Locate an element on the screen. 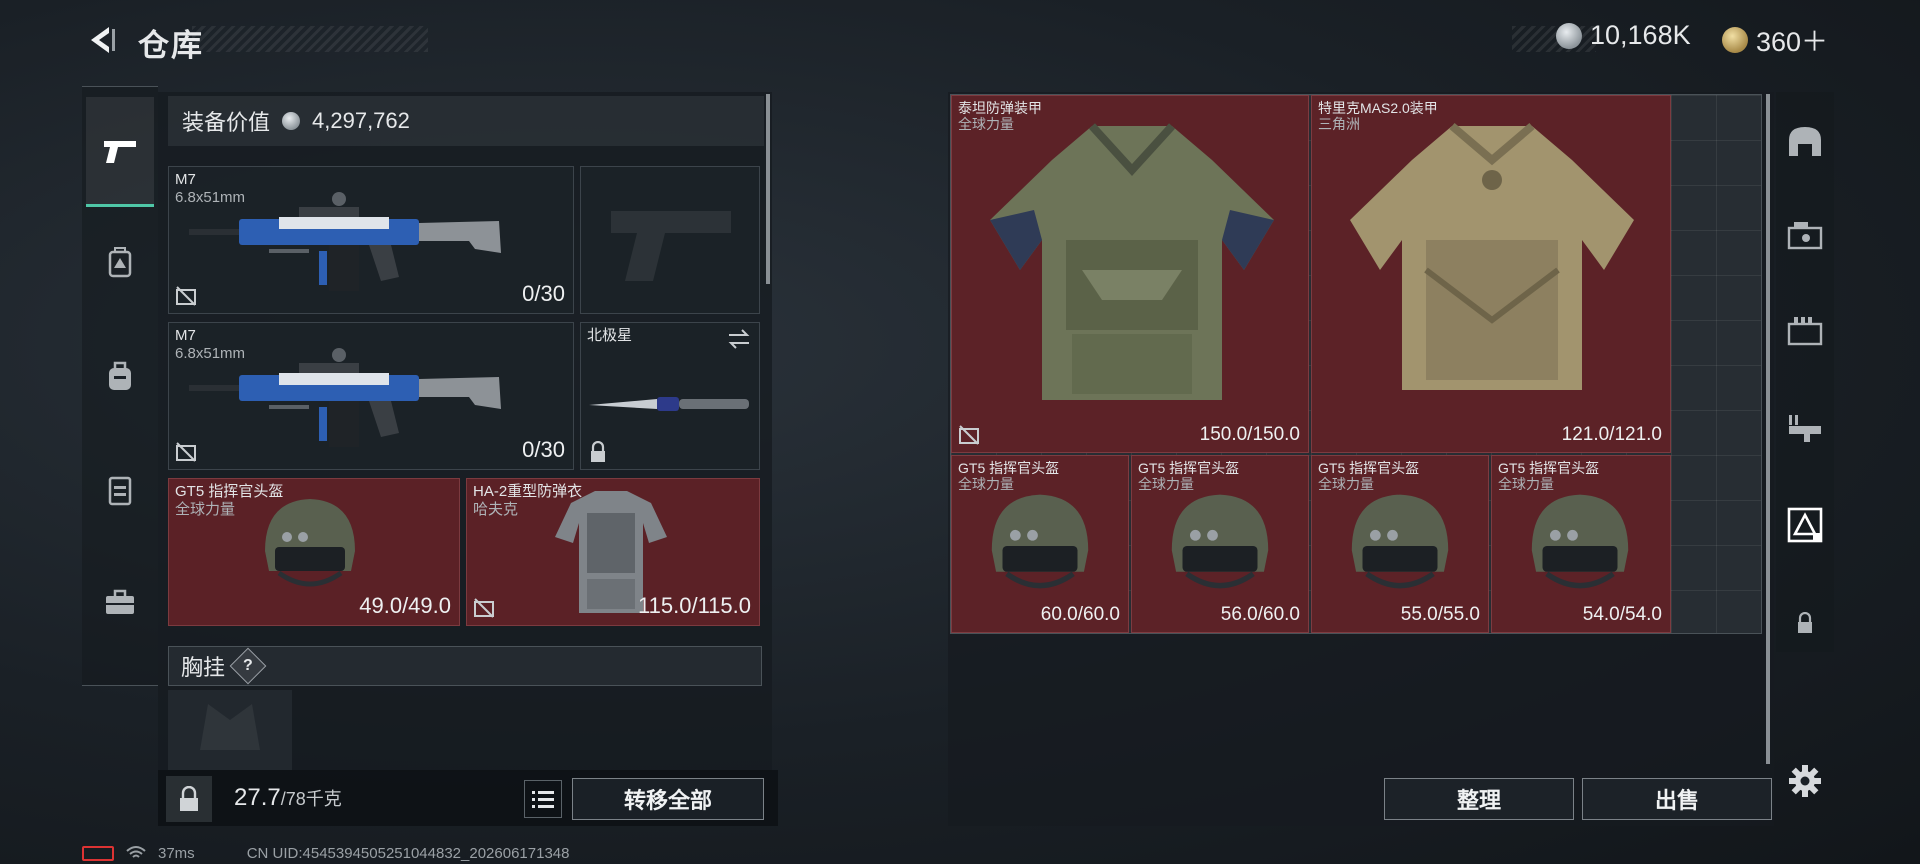  ammo-box-icon is located at coordinates (1805, 331).